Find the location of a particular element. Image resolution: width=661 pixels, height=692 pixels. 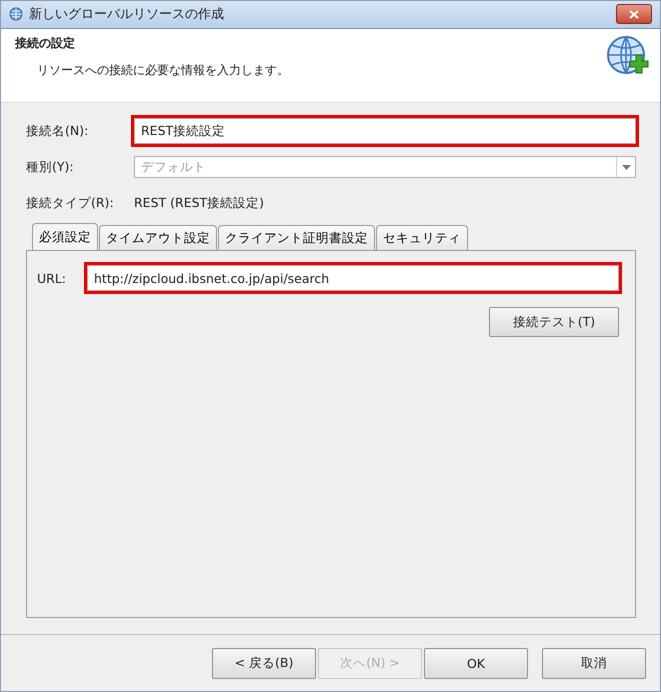

tab: クライアント証明書設定 is located at coordinates (296, 237).